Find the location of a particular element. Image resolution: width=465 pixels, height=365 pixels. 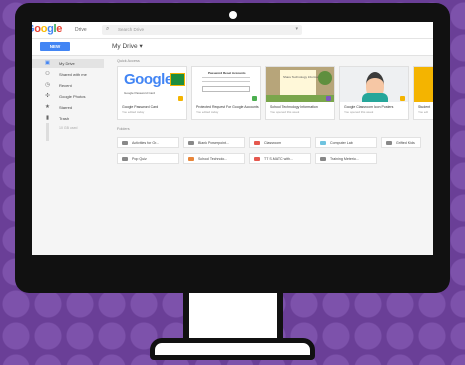

thumb-character-body is located at coordinates (375, 97).